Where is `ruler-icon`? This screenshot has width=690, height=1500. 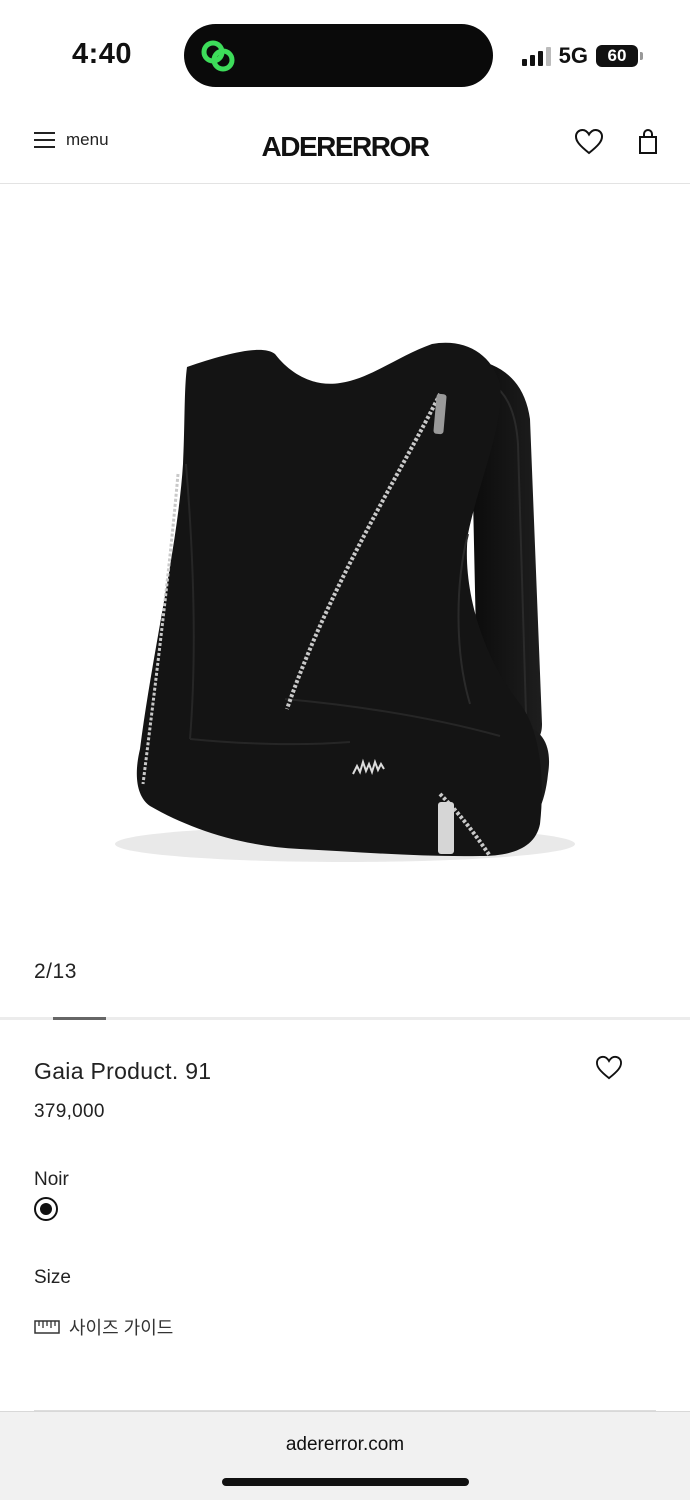 ruler-icon is located at coordinates (47, 1327).